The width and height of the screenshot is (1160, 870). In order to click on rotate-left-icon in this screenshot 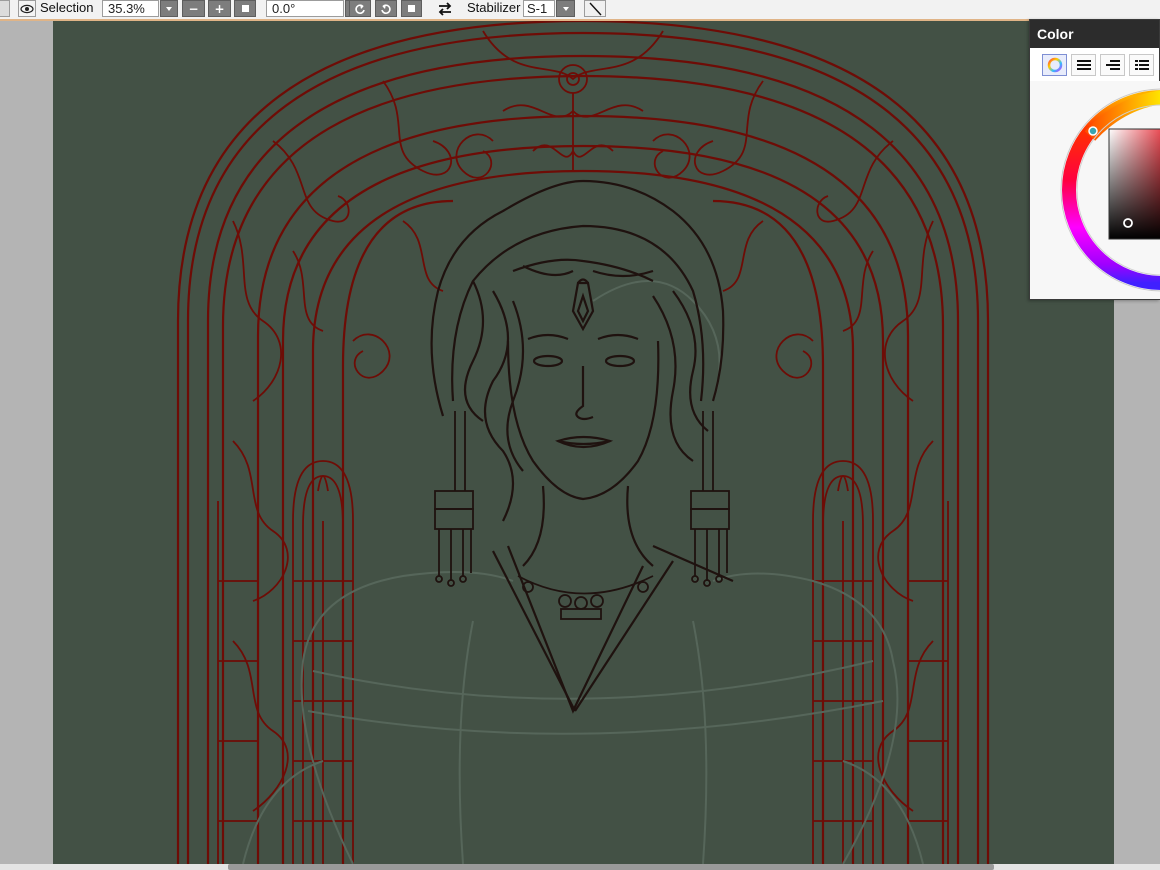, I will do `click(360, 8)`.